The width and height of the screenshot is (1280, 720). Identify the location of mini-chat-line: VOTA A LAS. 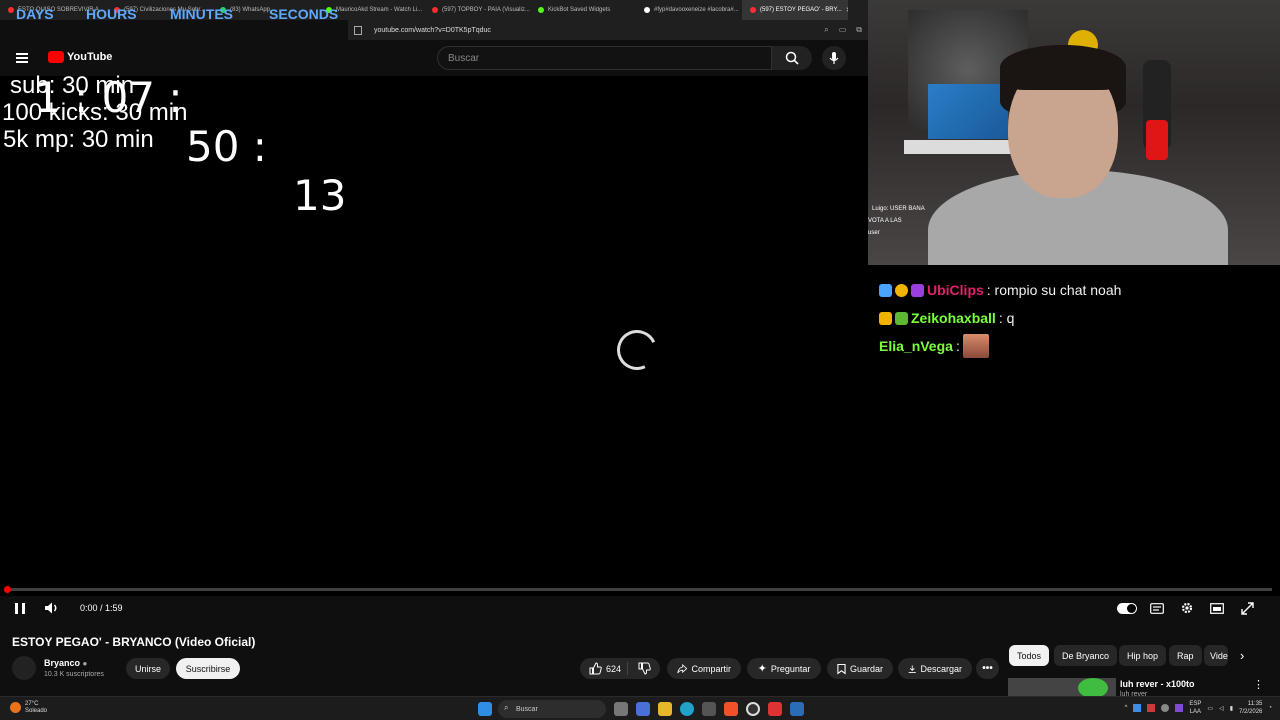
(885, 221).